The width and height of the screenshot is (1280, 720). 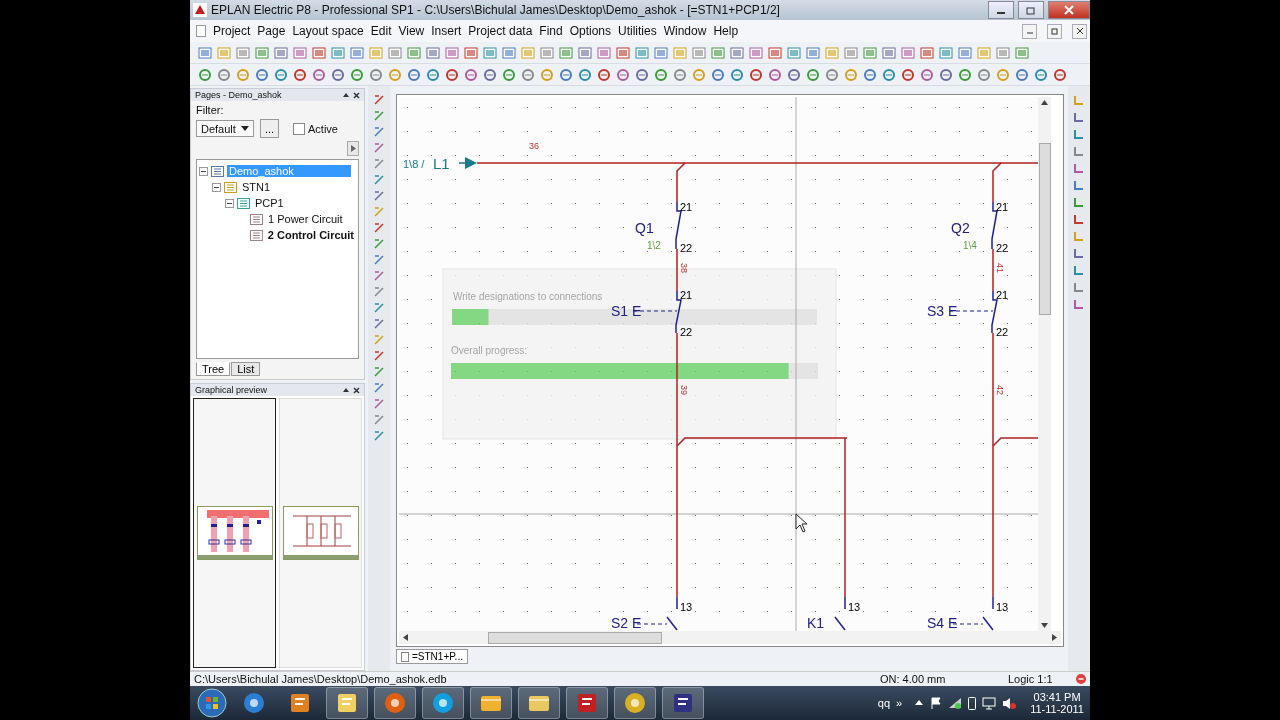 What do you see at coordinates (256, 187) in the screenshot?
I see `tree-item: STN1` at bounding box center [256, 187].